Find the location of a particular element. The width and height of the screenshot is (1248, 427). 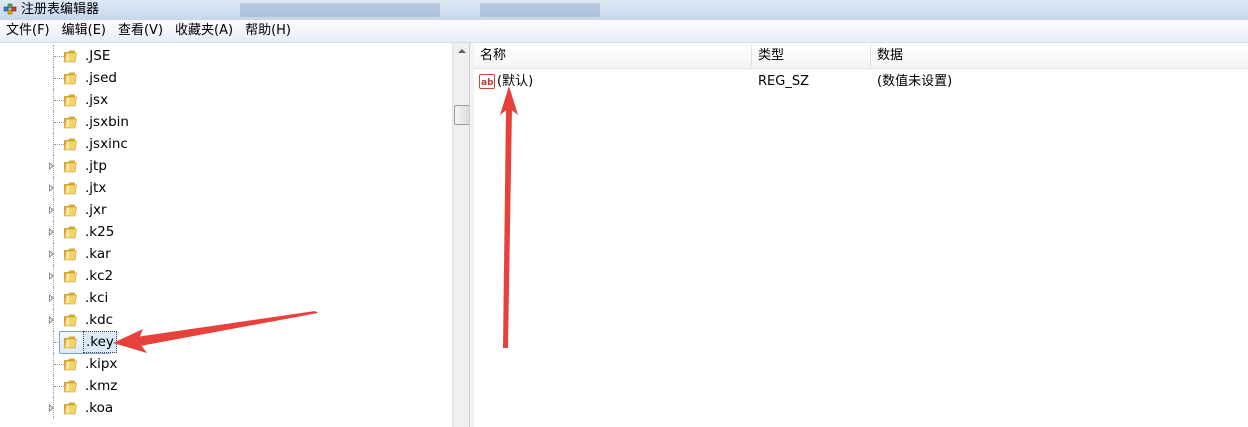

menu-file: 文件(F) is located at coordinates (28, 31).